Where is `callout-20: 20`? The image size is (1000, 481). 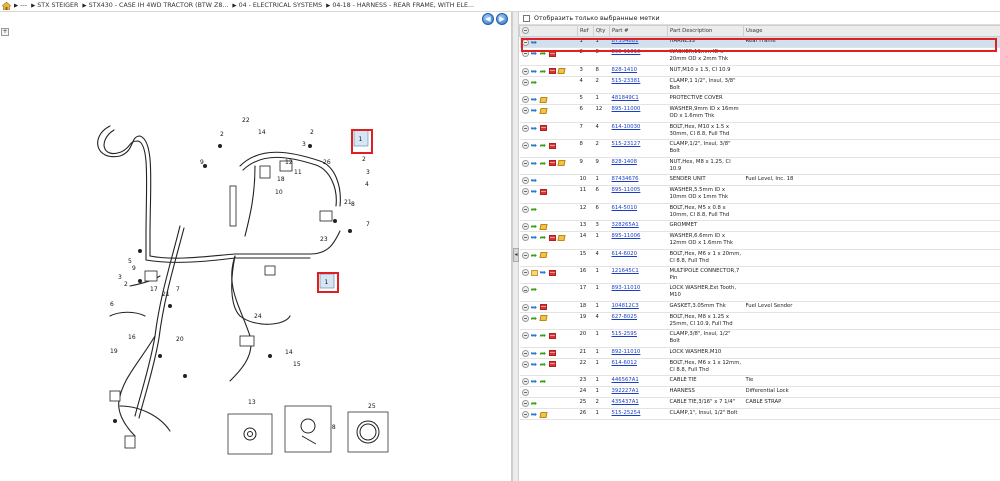 callout-20: 20 is located at coordinates (180, 339).